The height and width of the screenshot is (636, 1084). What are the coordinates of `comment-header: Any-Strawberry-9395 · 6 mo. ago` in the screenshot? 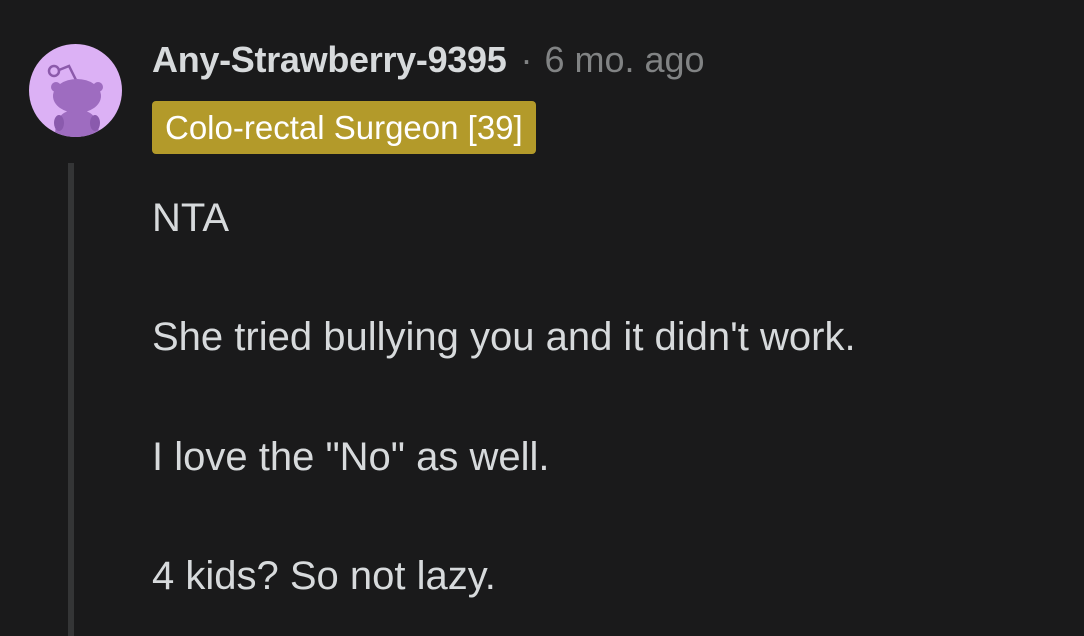 It's located at (428, 60).